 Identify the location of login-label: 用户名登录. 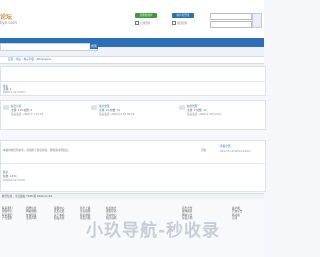
(183, 15).